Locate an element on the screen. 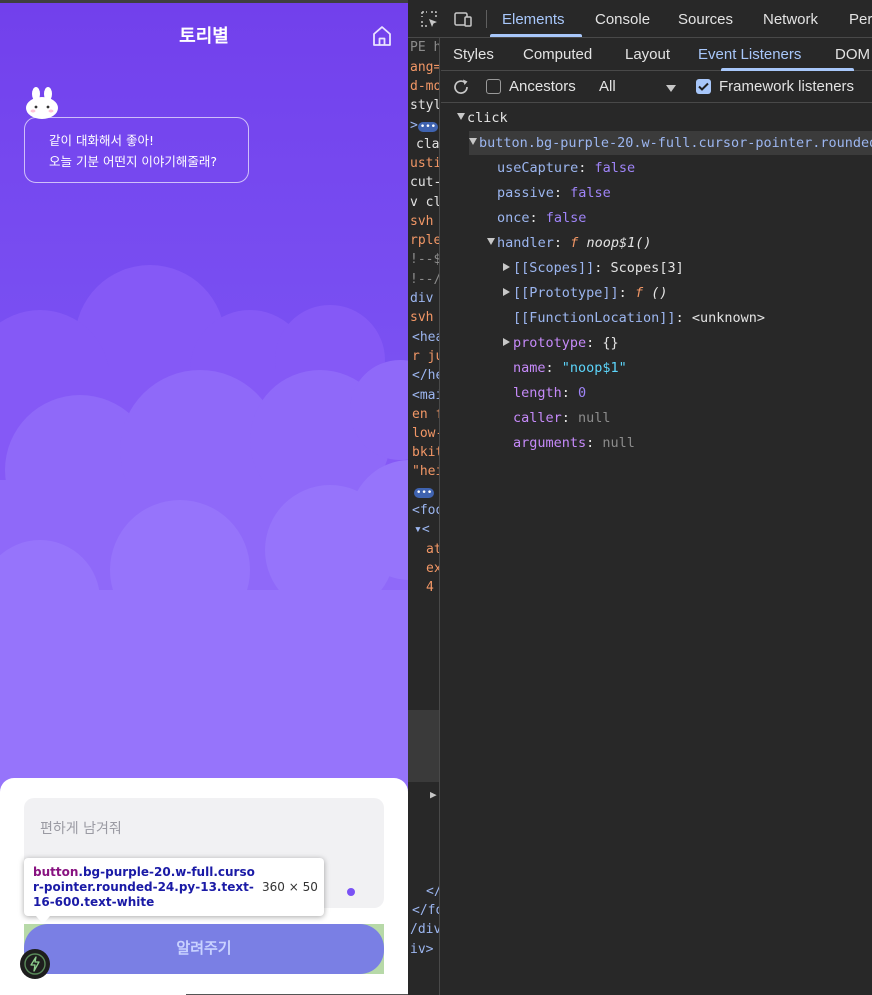 The image size is (872, 995). tab-elements: Elements is located at coordinates (533, 19).